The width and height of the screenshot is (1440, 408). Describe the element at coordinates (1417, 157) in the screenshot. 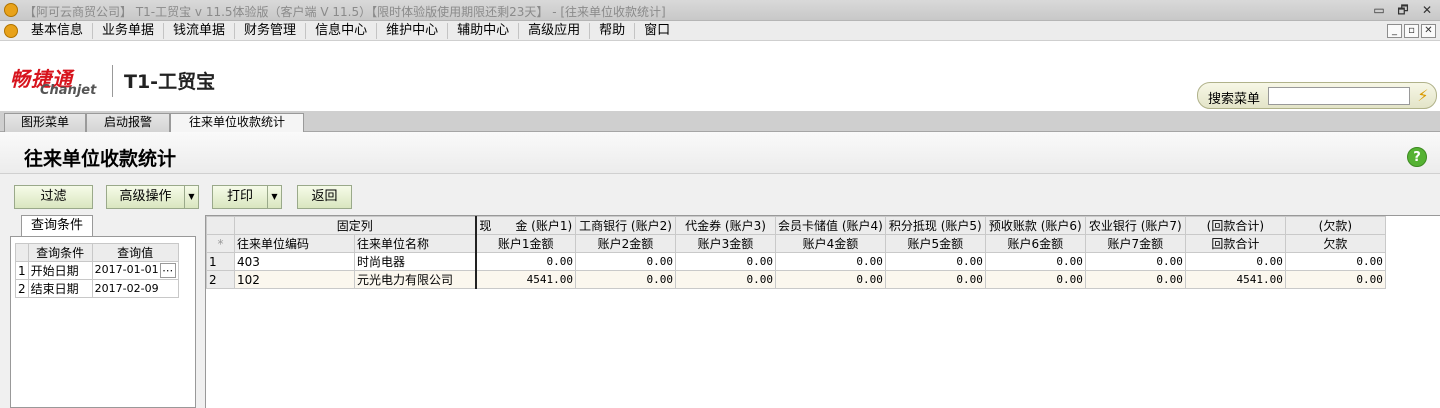

I see `help-icon: ?` at that location.